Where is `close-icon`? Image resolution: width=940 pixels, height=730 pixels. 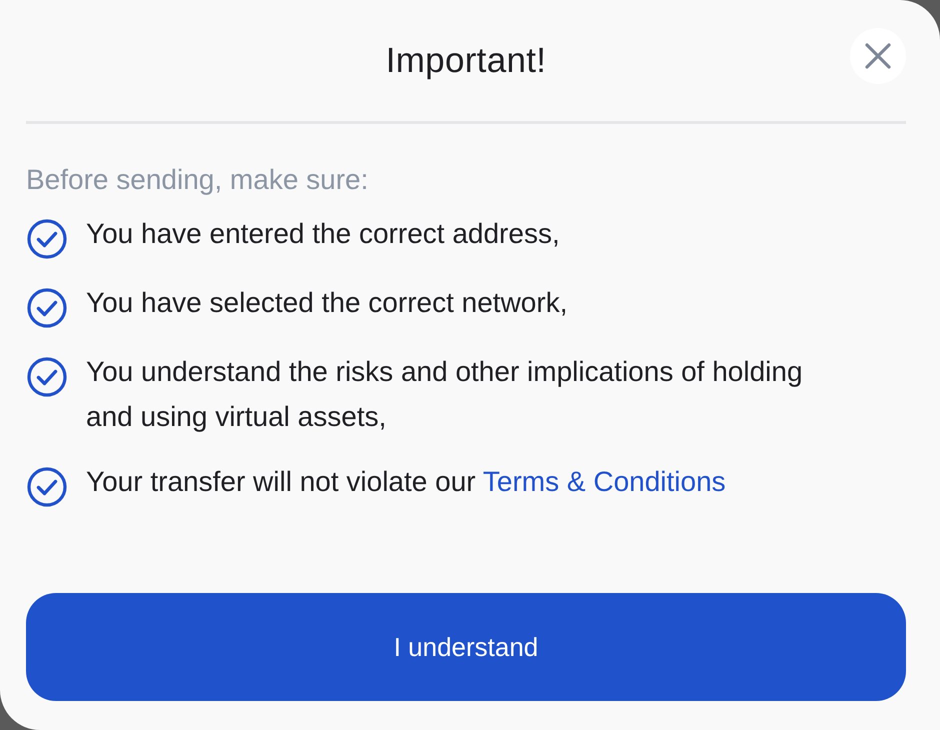 close-icon is located at coordinates (878, 56).